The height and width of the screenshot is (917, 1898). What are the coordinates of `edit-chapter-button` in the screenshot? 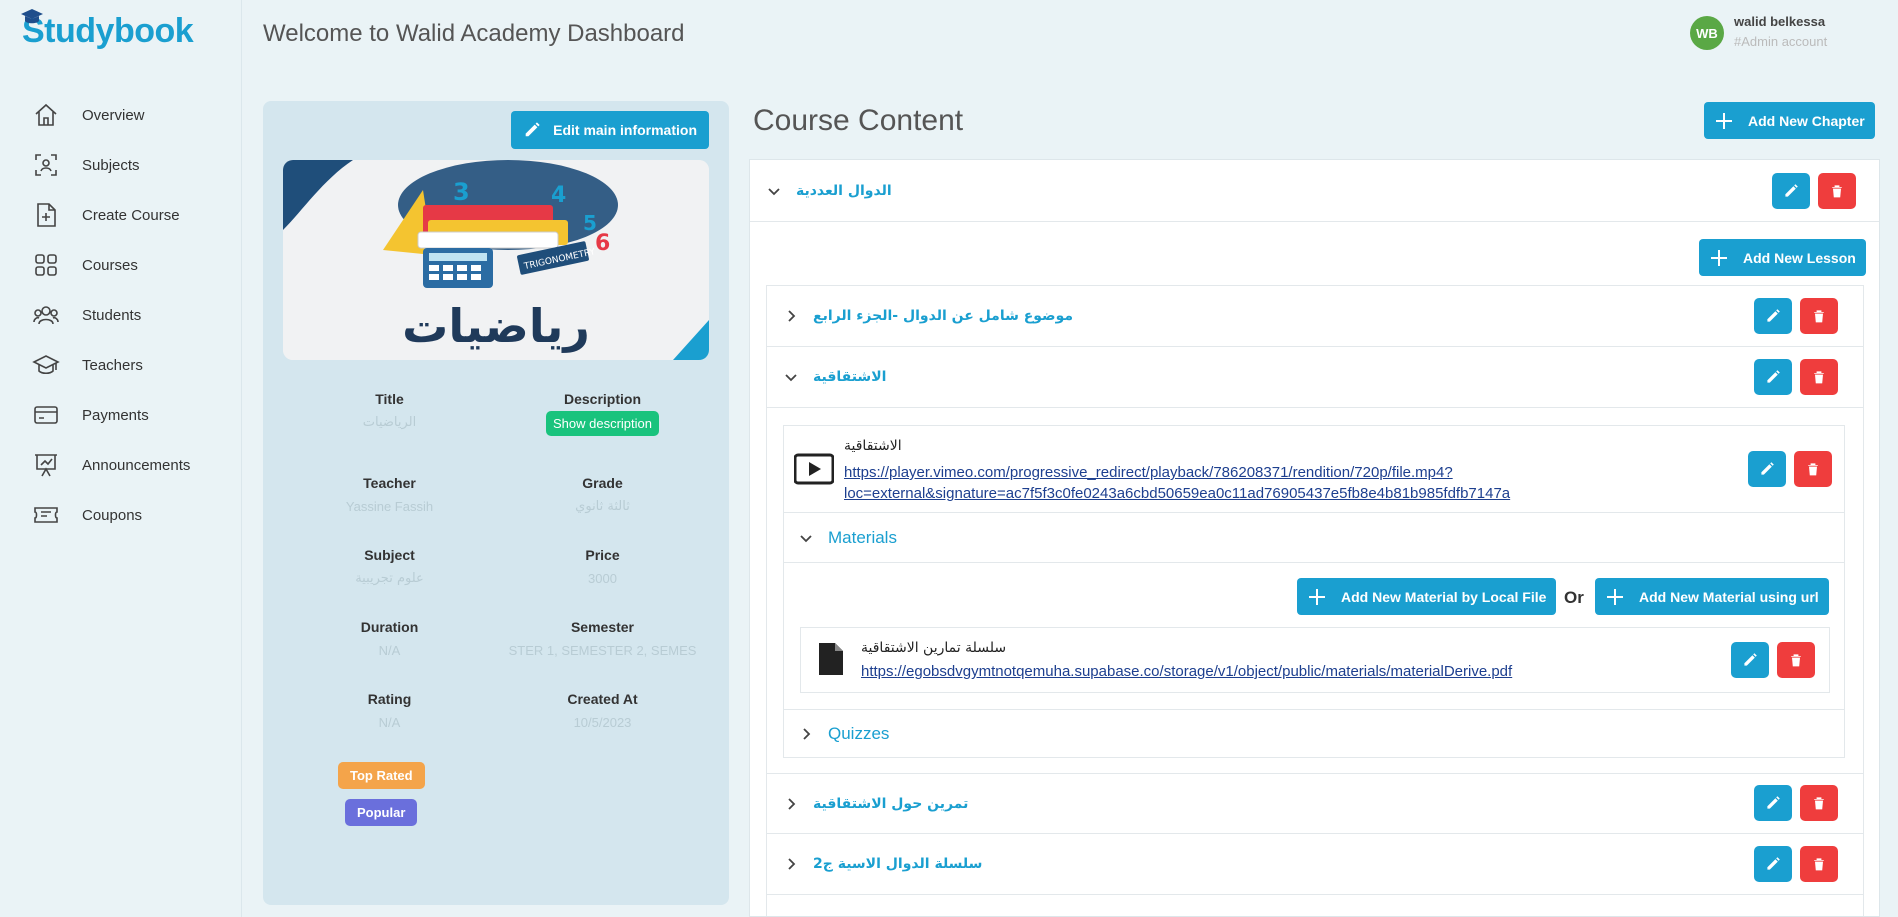 It's located at (1791, 191).